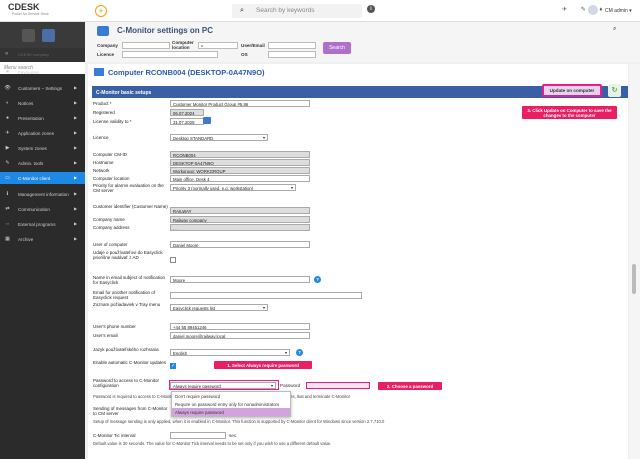  What do you see at coordinates (7, 209) in the screenshot?
I see `sidebar-item-icon: ⇄` at bounding box center [7, 209].